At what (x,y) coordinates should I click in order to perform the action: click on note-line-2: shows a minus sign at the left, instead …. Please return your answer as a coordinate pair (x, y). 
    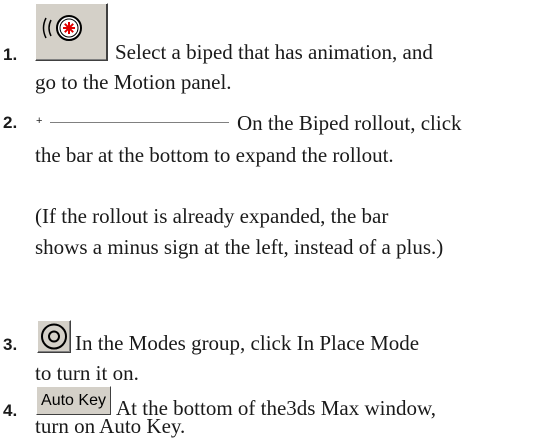
    Looking at the image, I should click on (239, 247).